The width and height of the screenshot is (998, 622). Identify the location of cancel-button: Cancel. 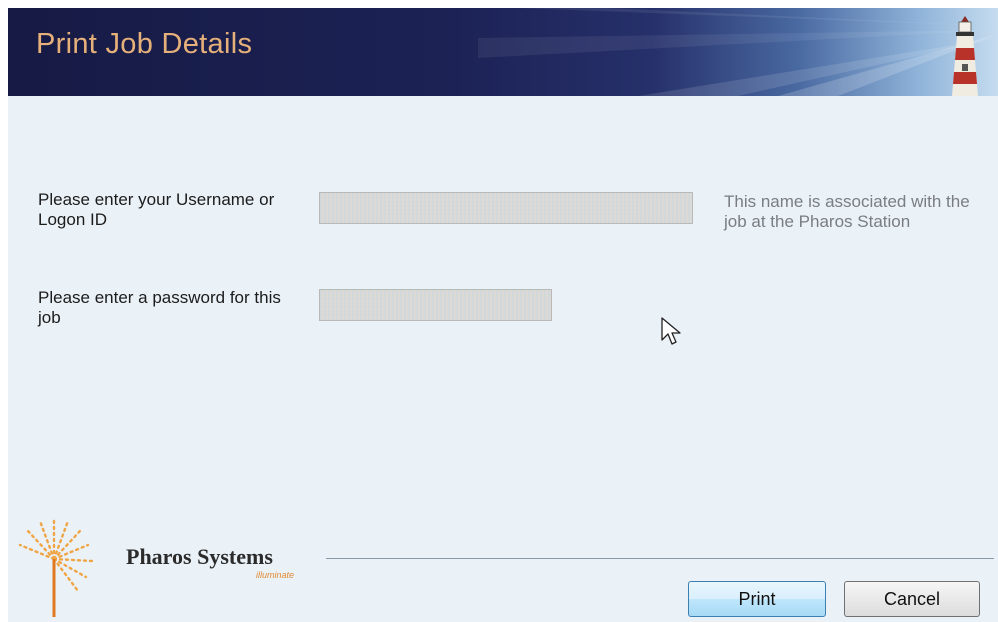
(912, 599).